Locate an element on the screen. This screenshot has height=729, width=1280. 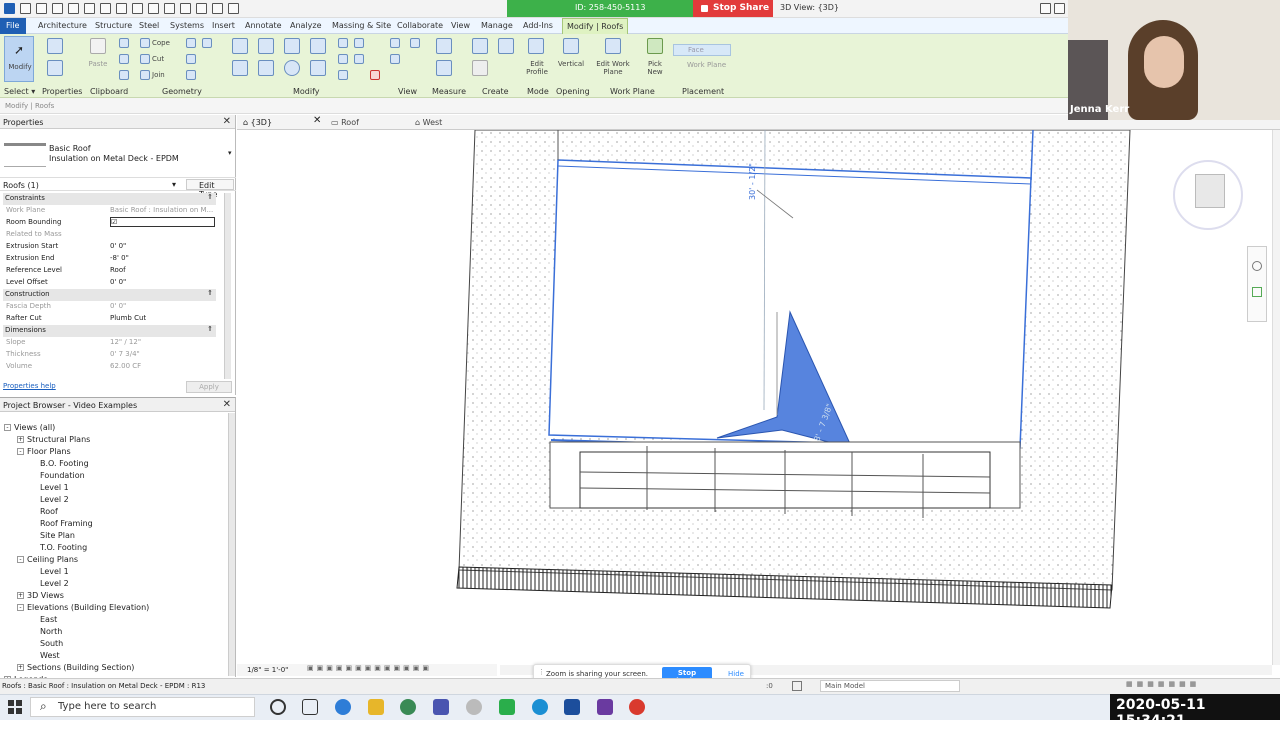
chrome-icon is located at coordinates (637, 707).